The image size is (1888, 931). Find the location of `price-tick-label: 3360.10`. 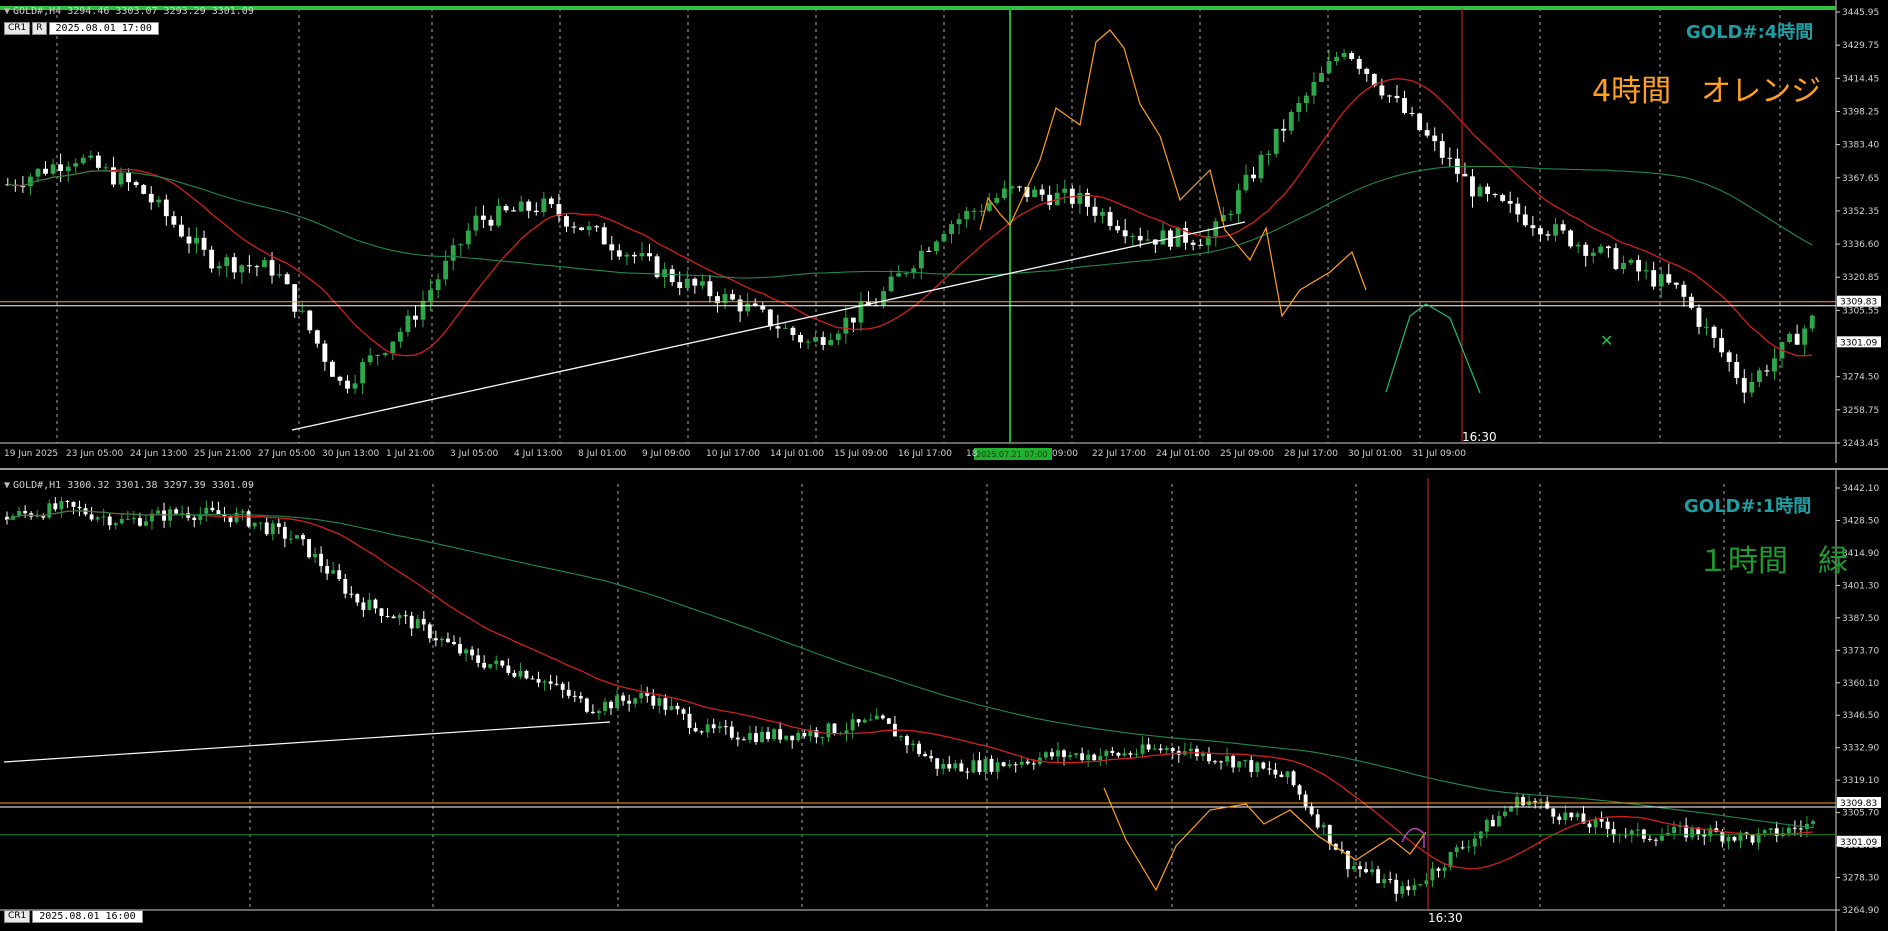

price-tick-label: 3360.10 is located at coordinates (1860, 684).